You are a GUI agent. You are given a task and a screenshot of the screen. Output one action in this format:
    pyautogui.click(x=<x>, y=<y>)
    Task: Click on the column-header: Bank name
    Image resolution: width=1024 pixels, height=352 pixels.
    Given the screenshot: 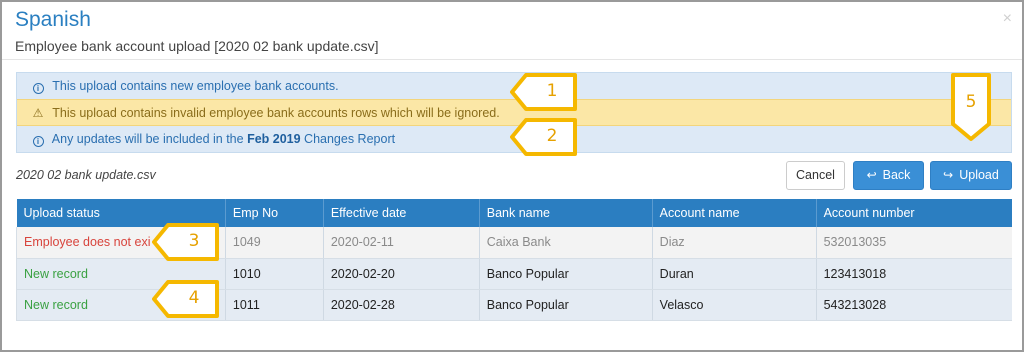 What is the action you would take?
    pyautogui.click(x=566, y=213)
    